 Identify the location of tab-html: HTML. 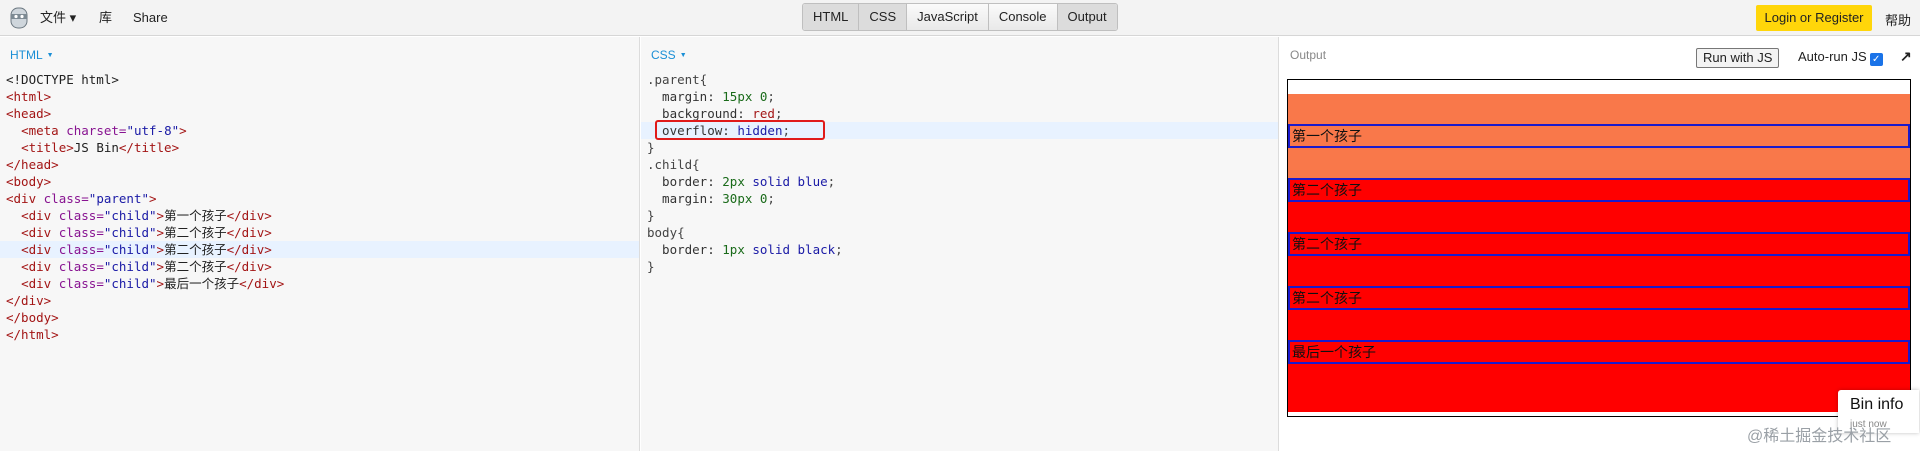
(831, 17).